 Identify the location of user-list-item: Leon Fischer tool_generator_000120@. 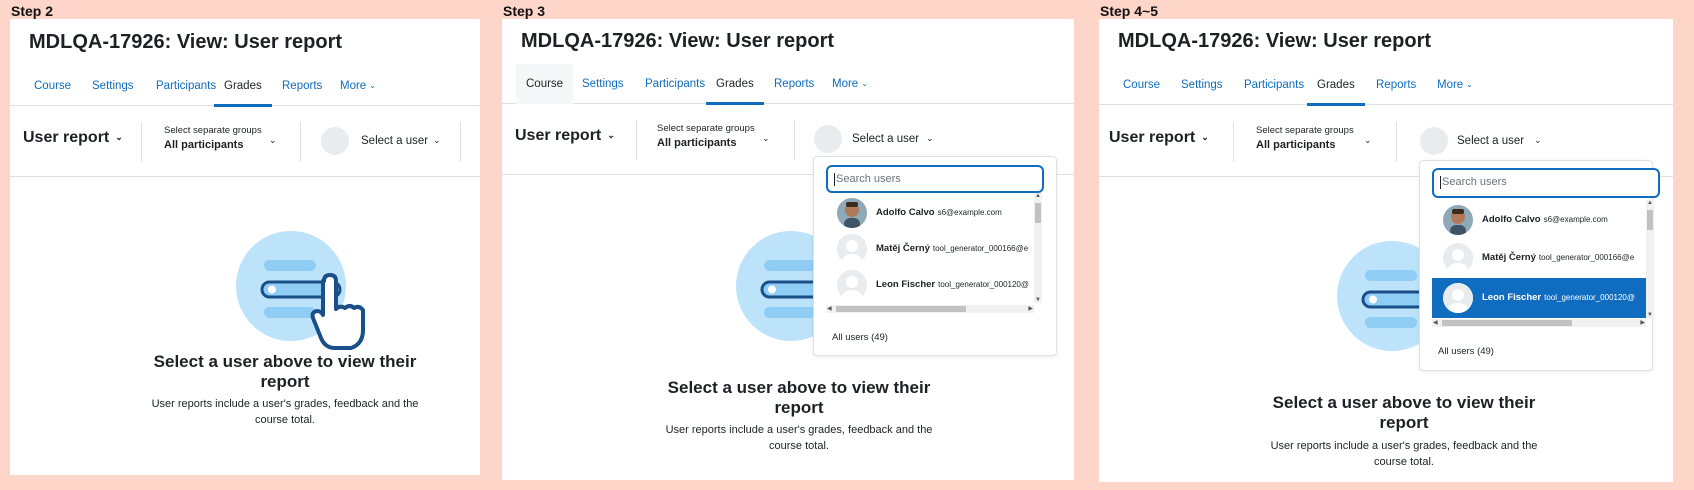
(930, 285).